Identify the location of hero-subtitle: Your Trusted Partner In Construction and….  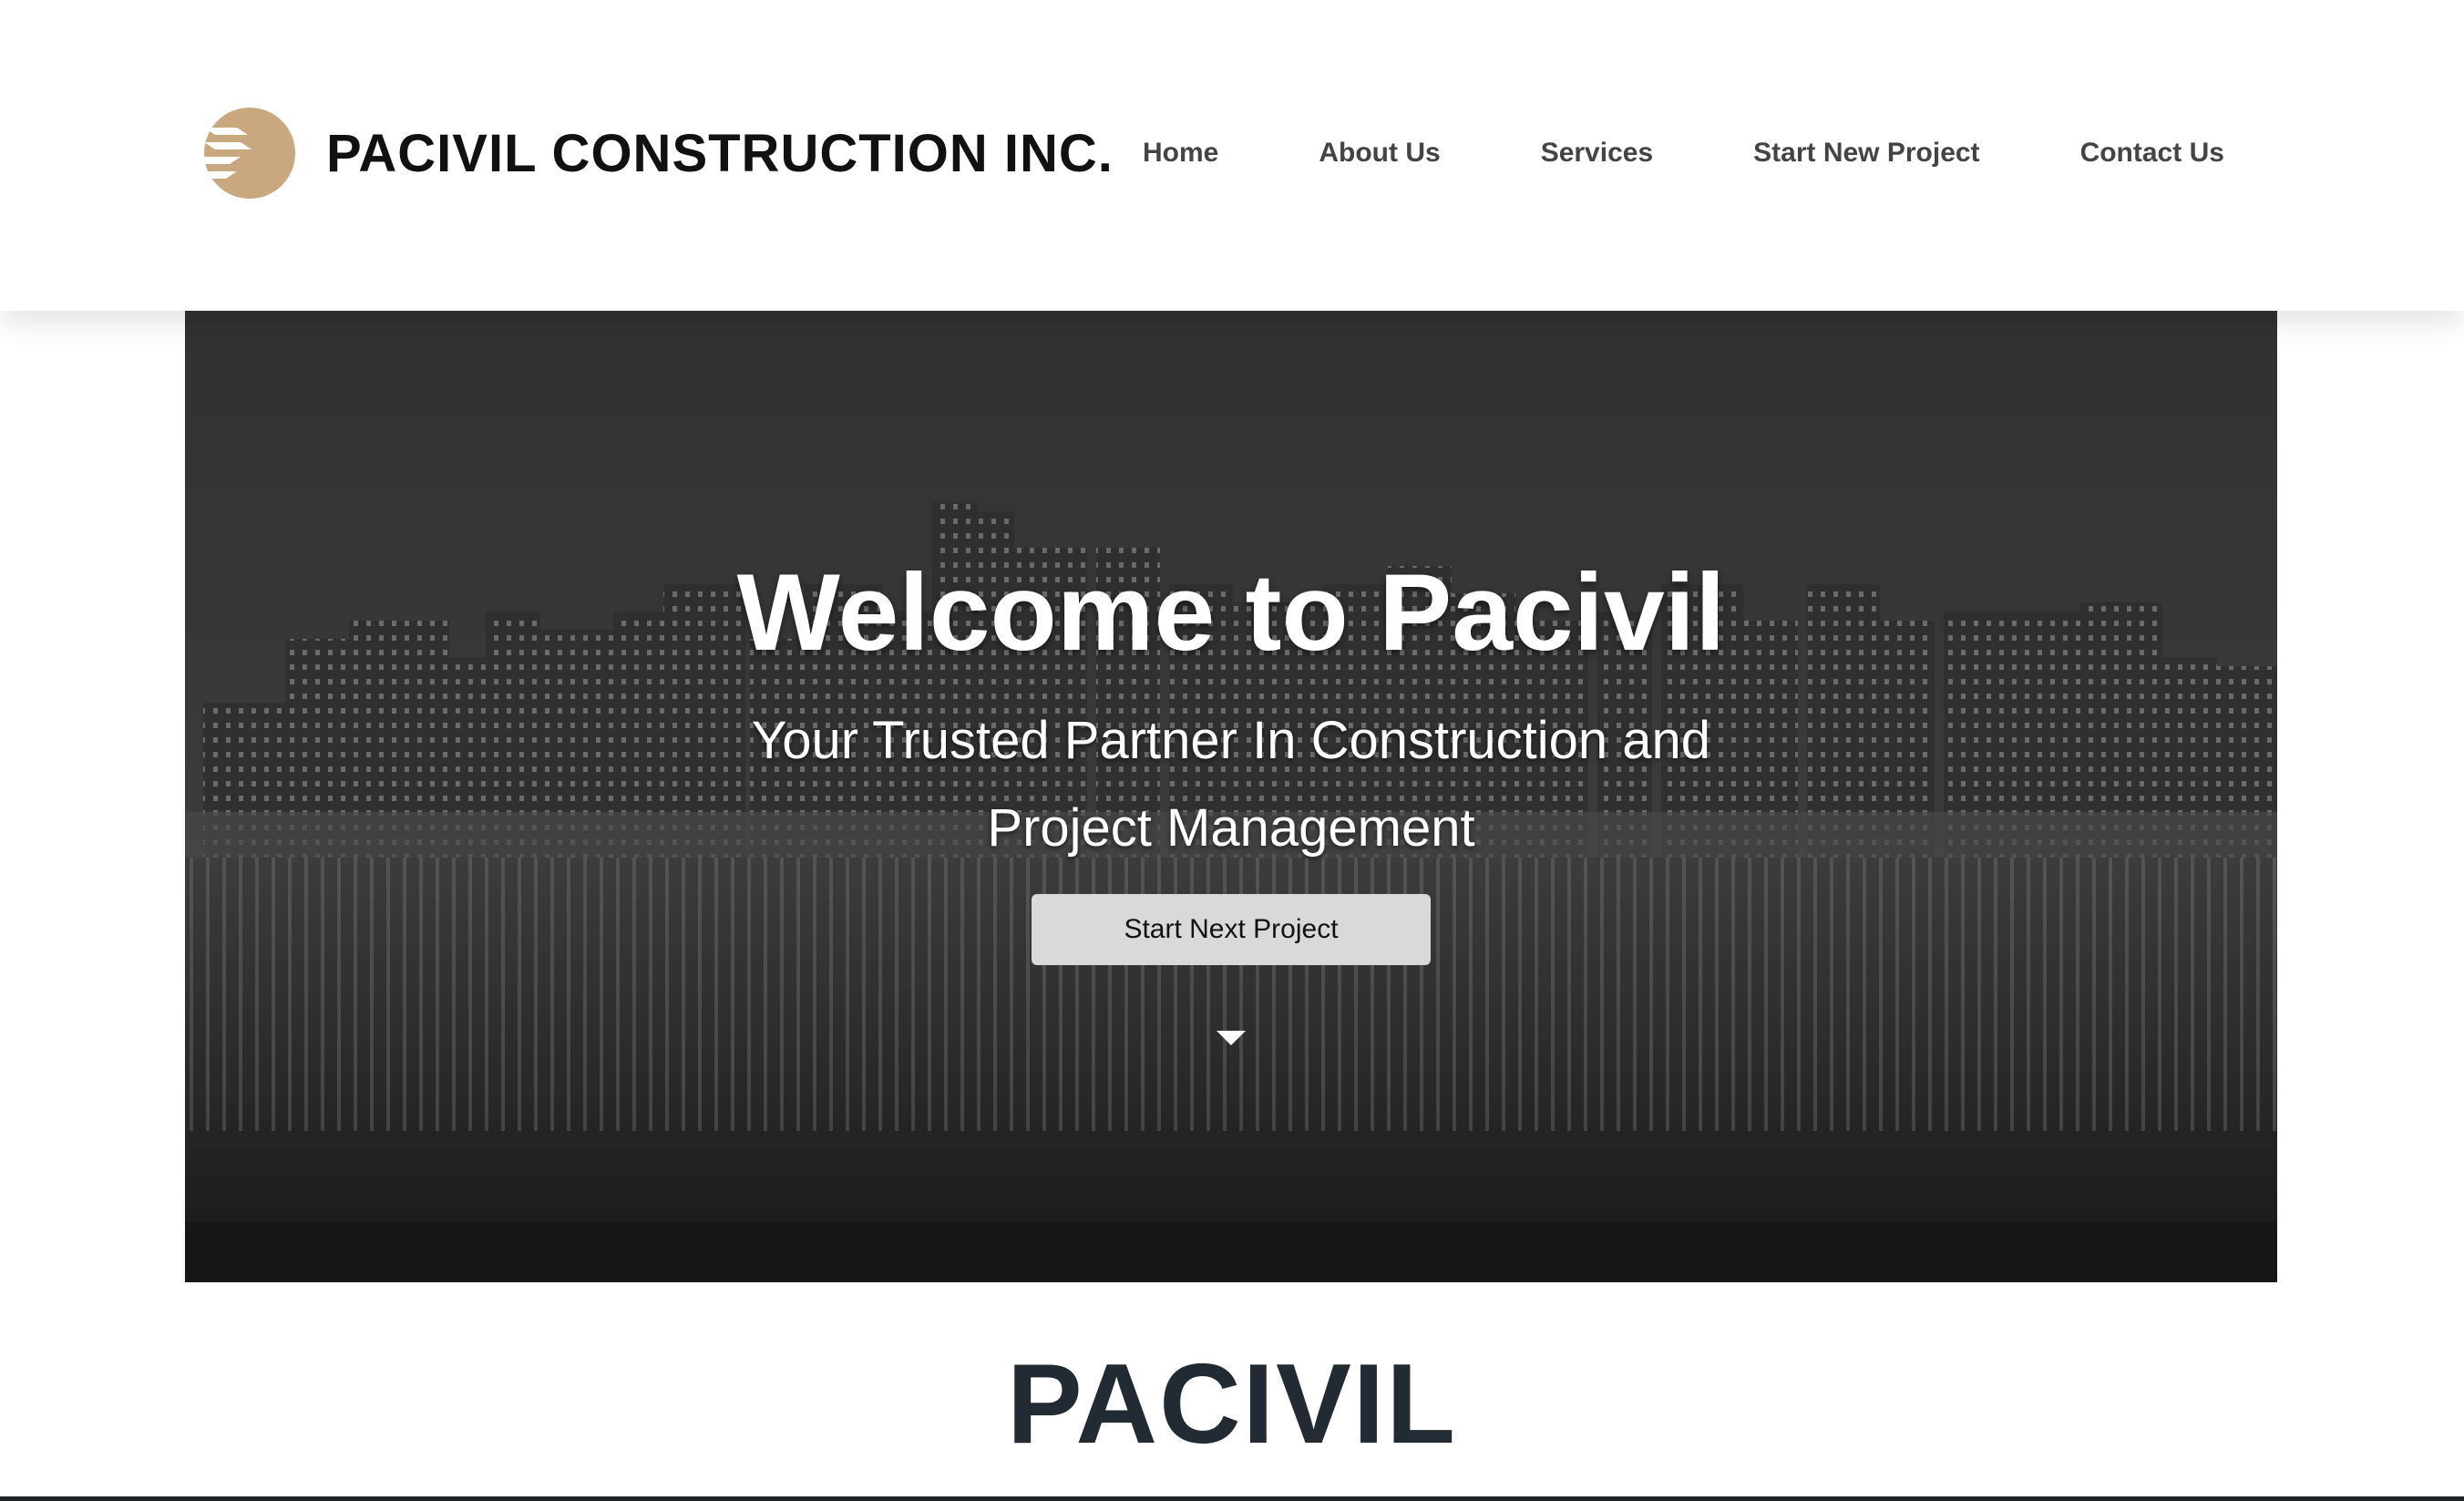
(1231, 785).